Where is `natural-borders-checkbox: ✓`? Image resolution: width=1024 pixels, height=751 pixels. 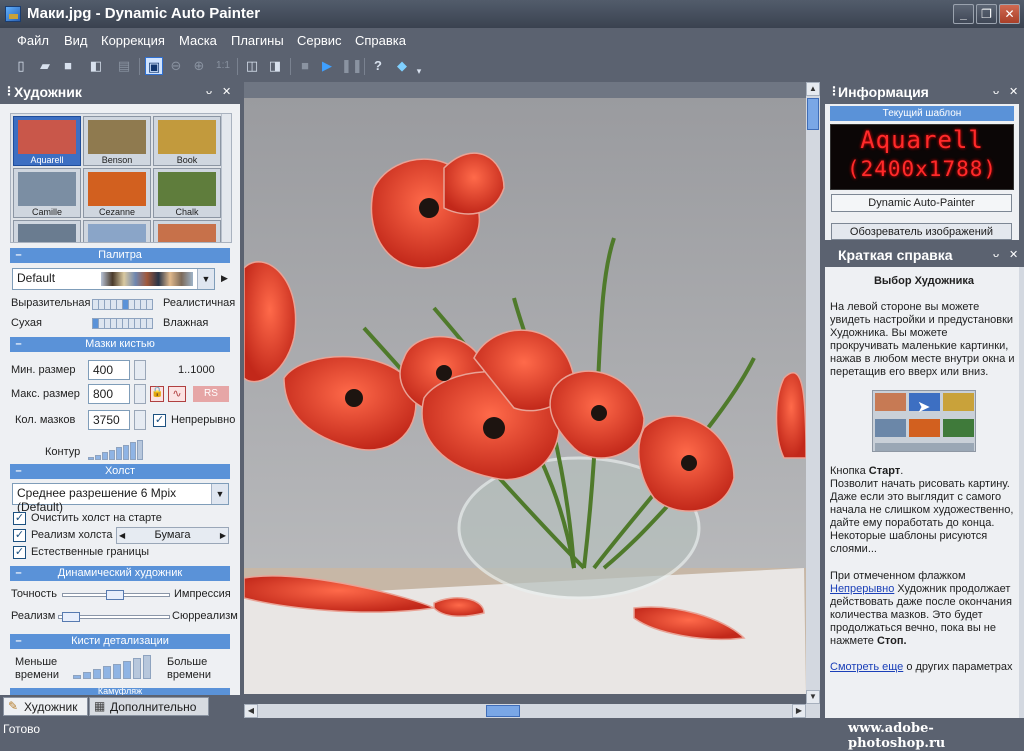 natural-borders-checkbox: ✓ is located at coordinates (19, 552).